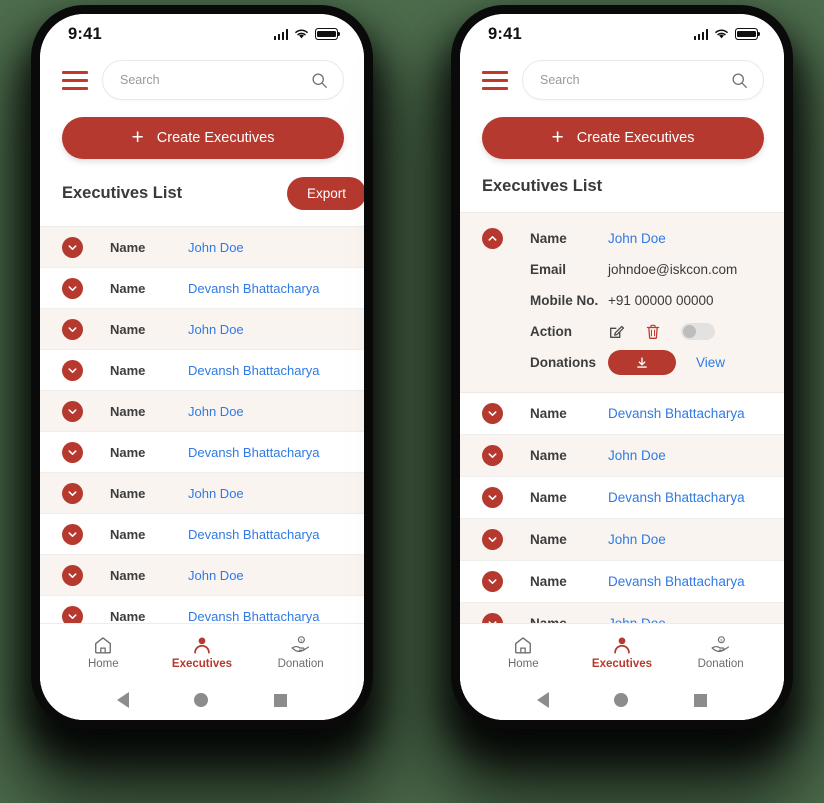  What do you see at coordinates (637, 238) in the screenshot?
I see `card-value-name: John Doe` at bounding box center [637, 238].